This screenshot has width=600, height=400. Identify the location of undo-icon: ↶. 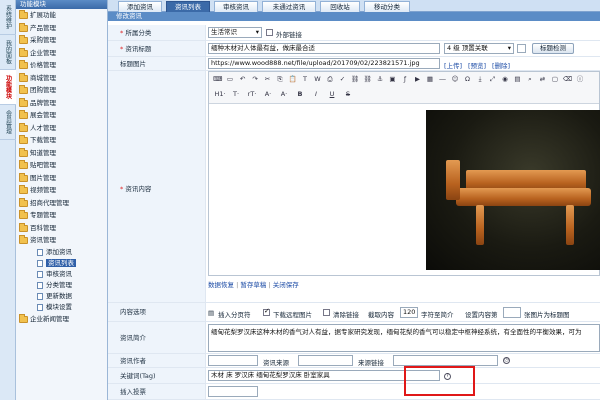
(242, 79).